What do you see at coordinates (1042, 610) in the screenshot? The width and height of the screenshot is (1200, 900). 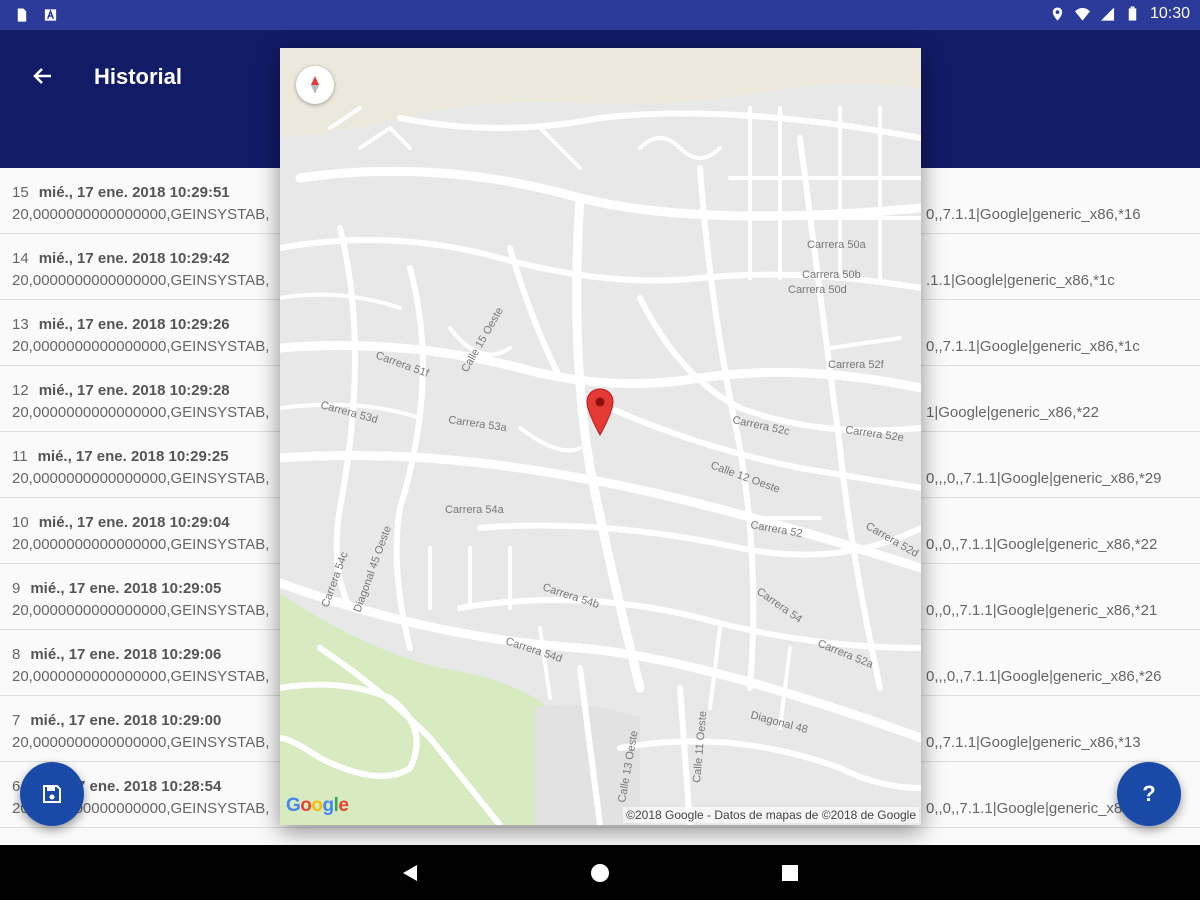 I see `item-data-tail: 0,,0,,7.1.1|Google|generic_x86,*21` at bounding box center [1042, 610].